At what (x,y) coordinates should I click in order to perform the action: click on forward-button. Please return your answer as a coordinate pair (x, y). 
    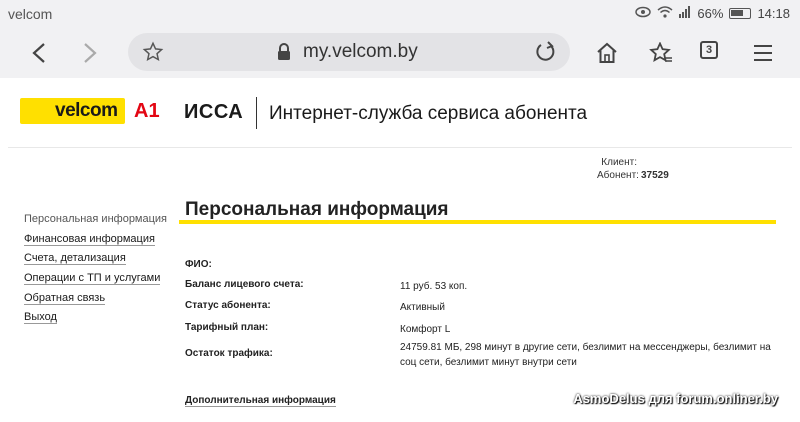
    Looking at the image, I should click on (90, 53).